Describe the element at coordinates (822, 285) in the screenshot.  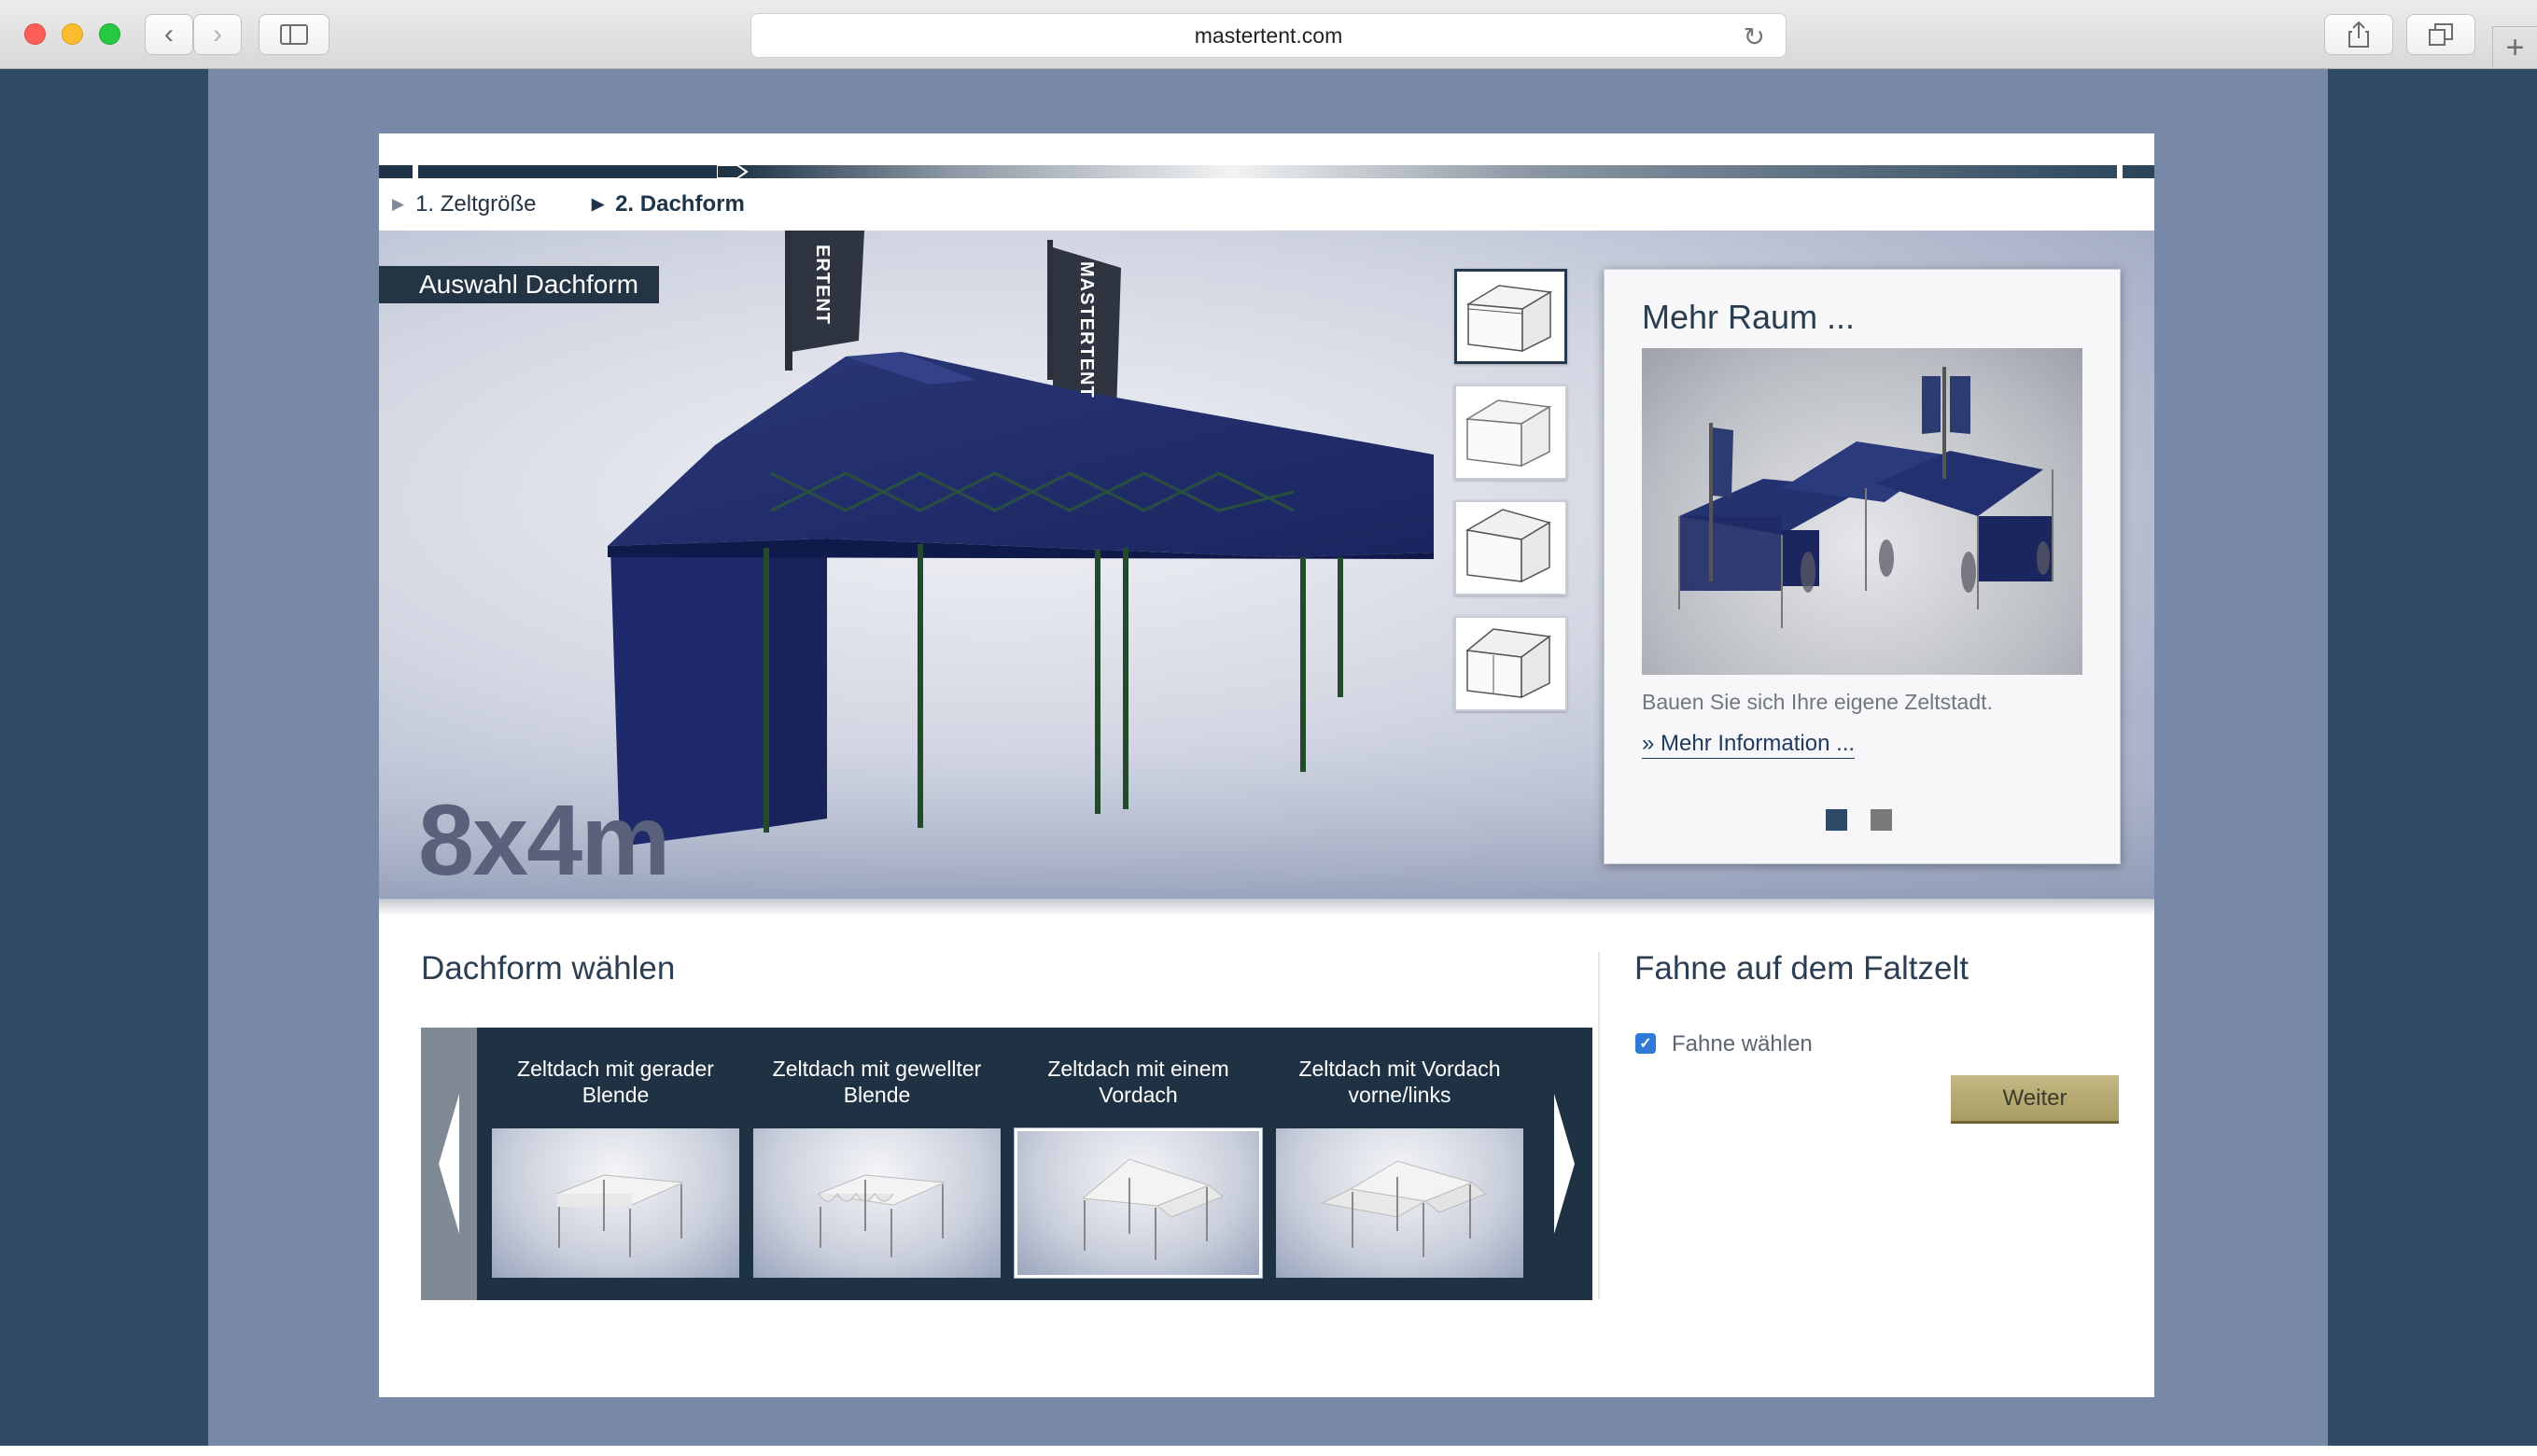
I see `flag-text: ERTENT` at that location.